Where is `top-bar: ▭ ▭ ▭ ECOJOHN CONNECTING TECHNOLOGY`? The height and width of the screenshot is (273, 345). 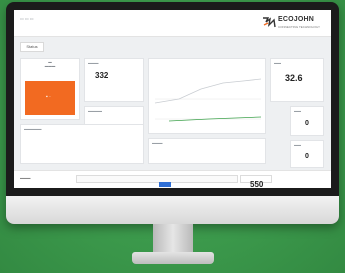 top-bar: ▭ ▭ ▭ ECOJOHN CONNECTING TECHNOLOGY is located at coordinates (172, 23).